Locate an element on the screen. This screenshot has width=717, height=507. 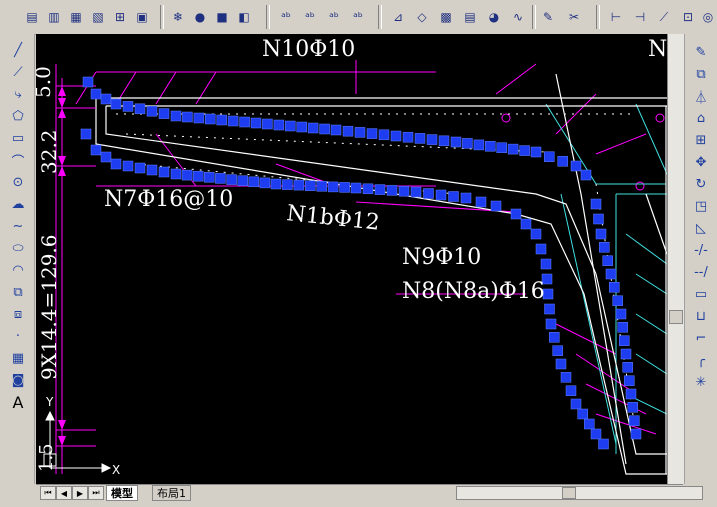
layer-state-icon: ▥ is located at coordinates (54, 17).